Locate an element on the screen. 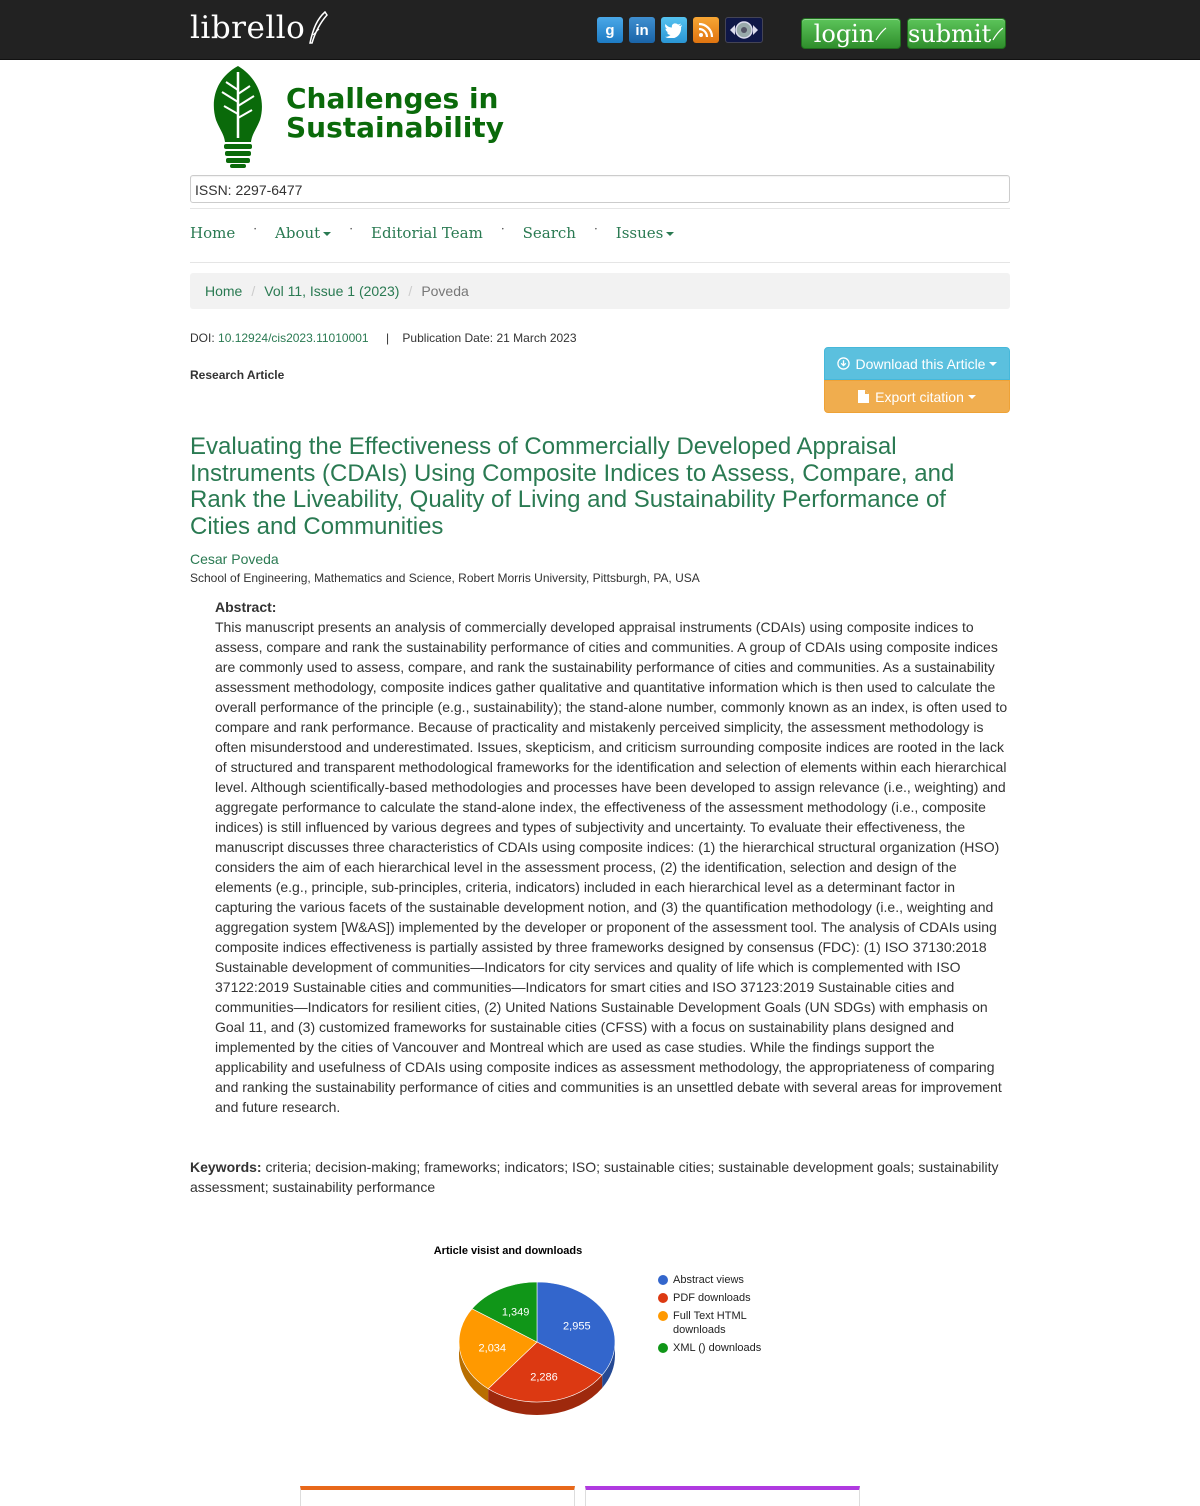  linkedin-icon: in is located at coordinates (642, 30).